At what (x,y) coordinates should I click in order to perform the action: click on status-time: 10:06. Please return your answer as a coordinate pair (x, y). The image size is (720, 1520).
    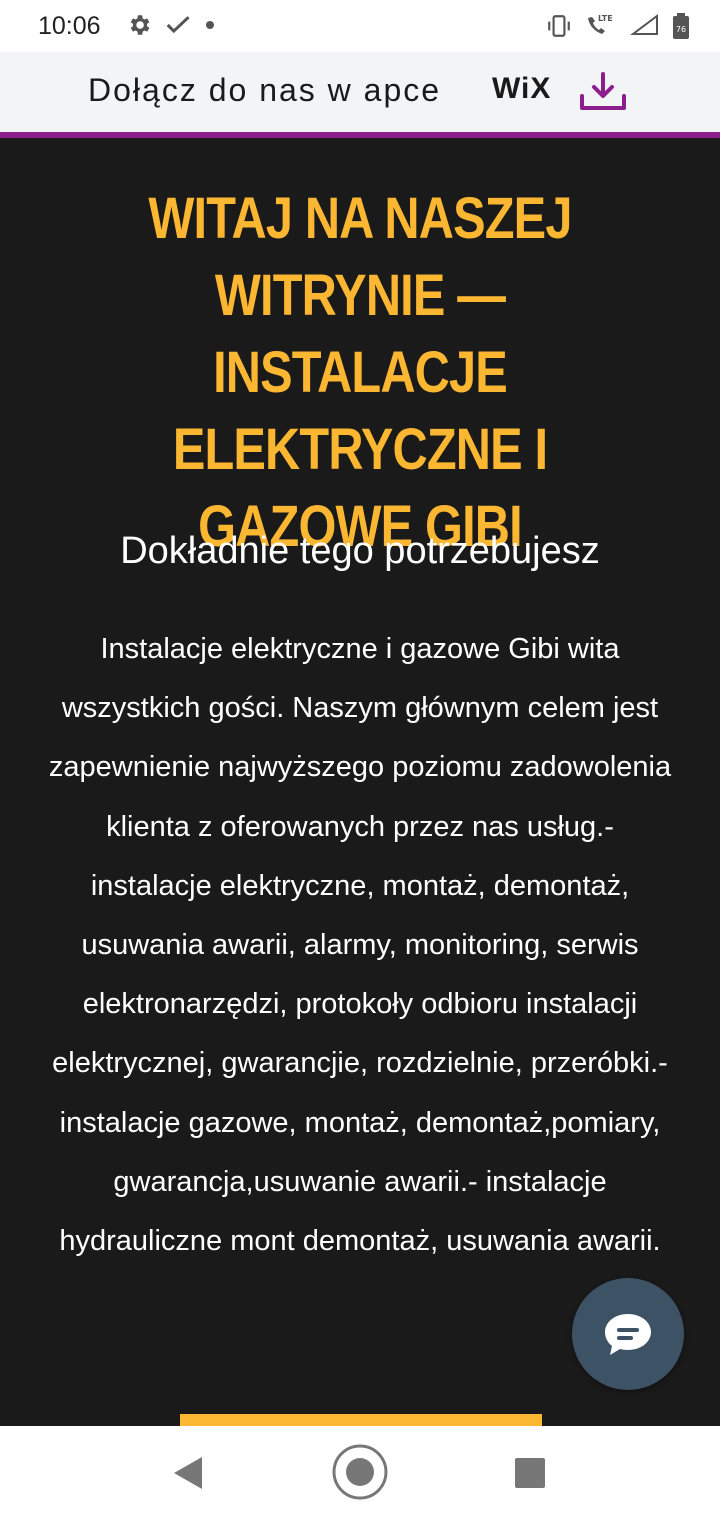
    Looking at the image, I should click on (69, 26).